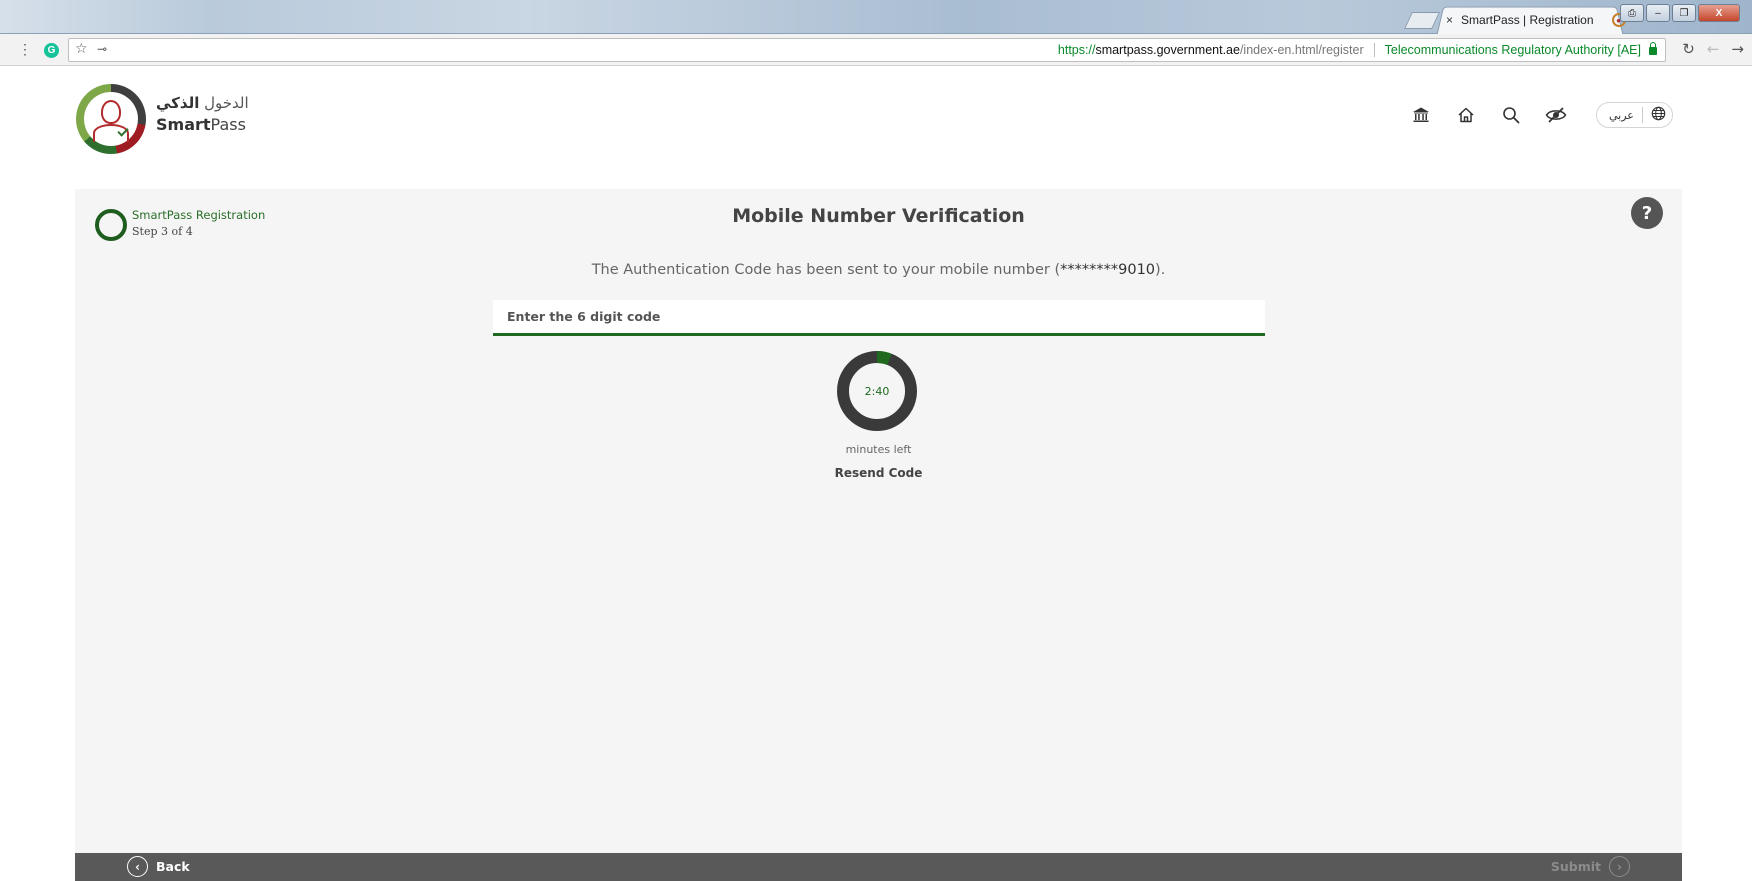 This screenshot has height=881, width=1752. I want to click on browser-tab-content: × SmartPass | Registration ●, so click(1536, 20).